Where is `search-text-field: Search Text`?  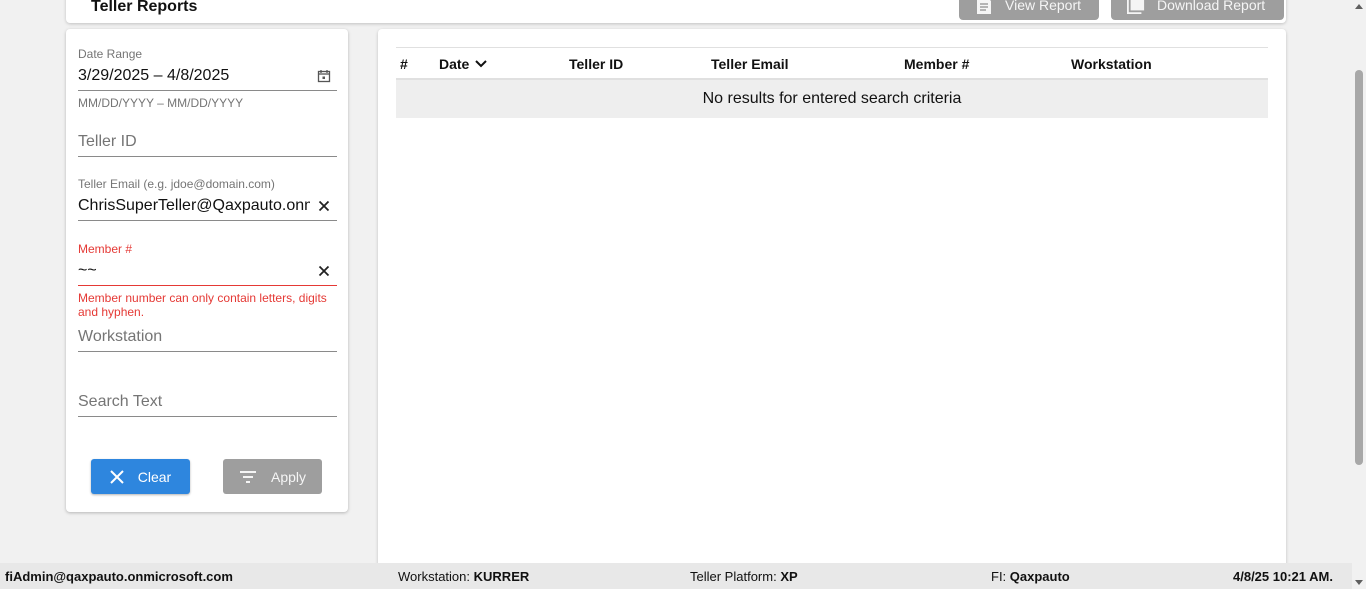 search-text-field: Search Text is located at coordinates (207, 402).